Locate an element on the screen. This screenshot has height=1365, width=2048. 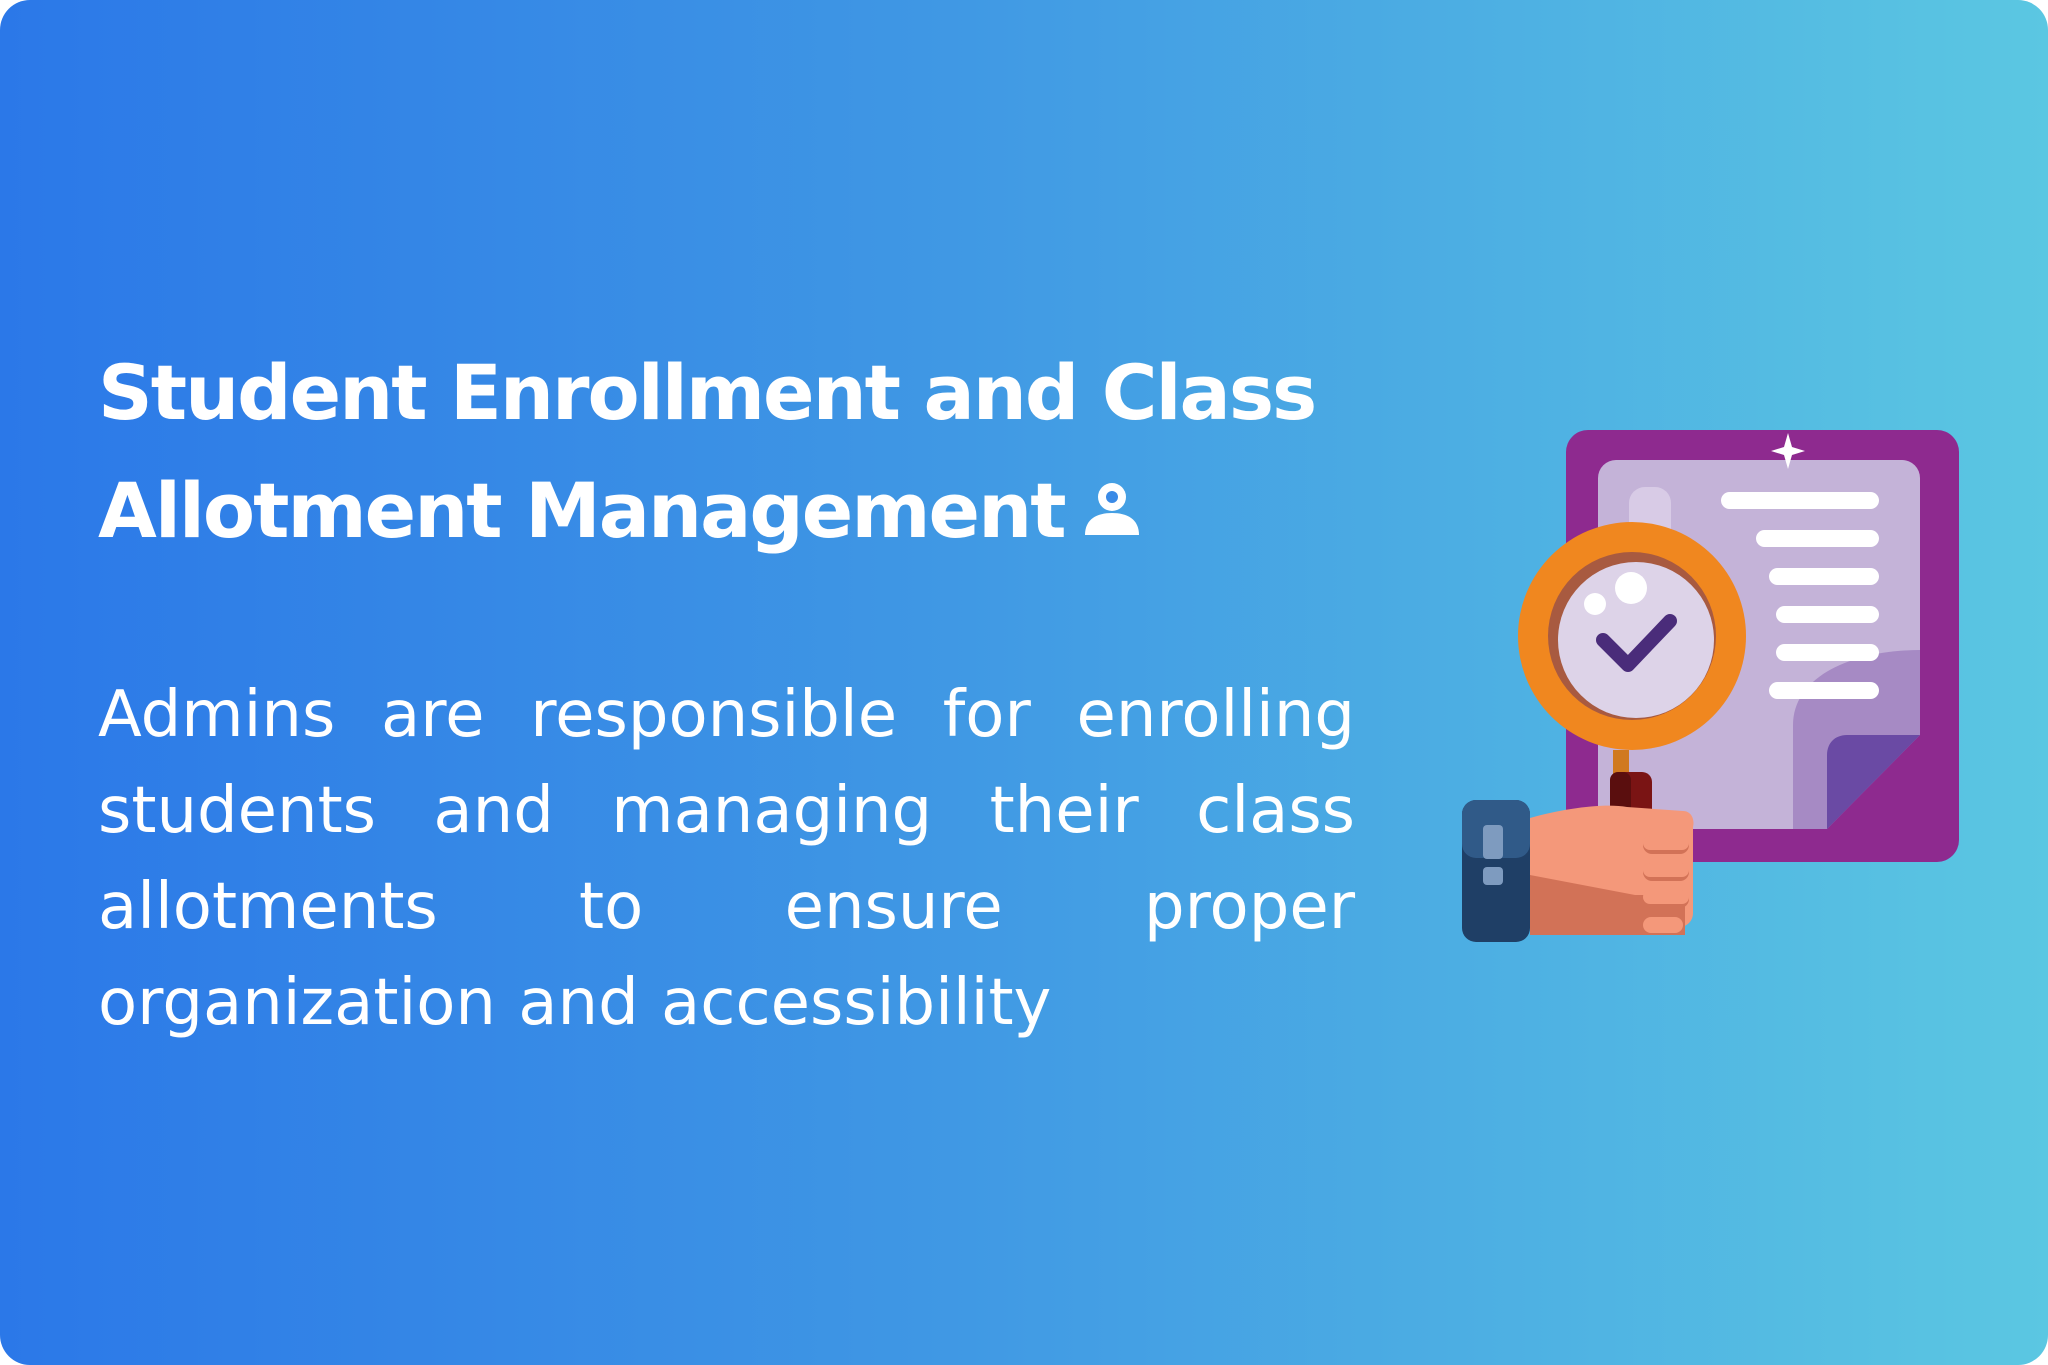
title-line-2-text: Allotment Management is located at coordinates (582, 510).